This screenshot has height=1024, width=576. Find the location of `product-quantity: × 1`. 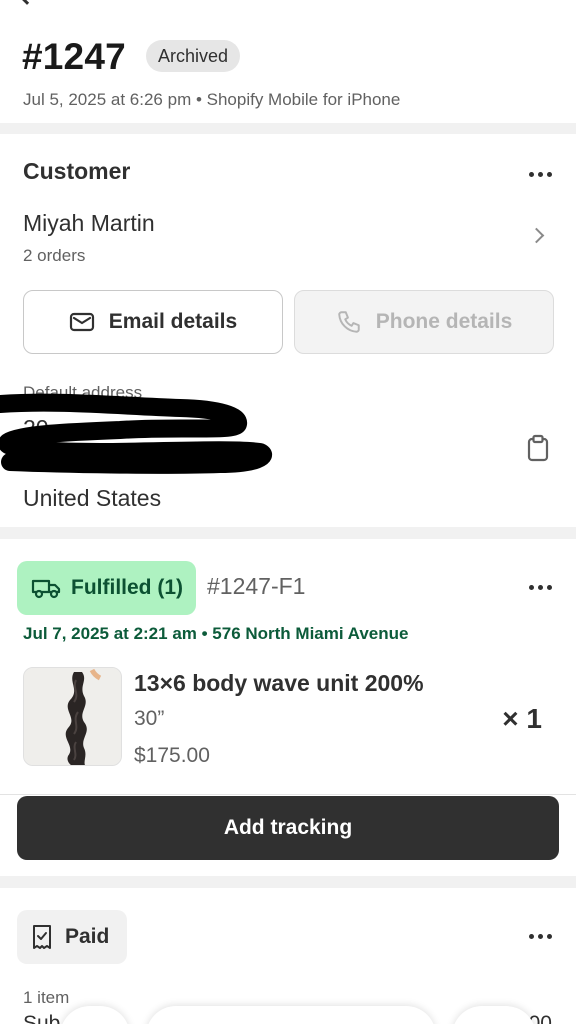

product-quantity: × 1 is located at coordinates (522, 718).